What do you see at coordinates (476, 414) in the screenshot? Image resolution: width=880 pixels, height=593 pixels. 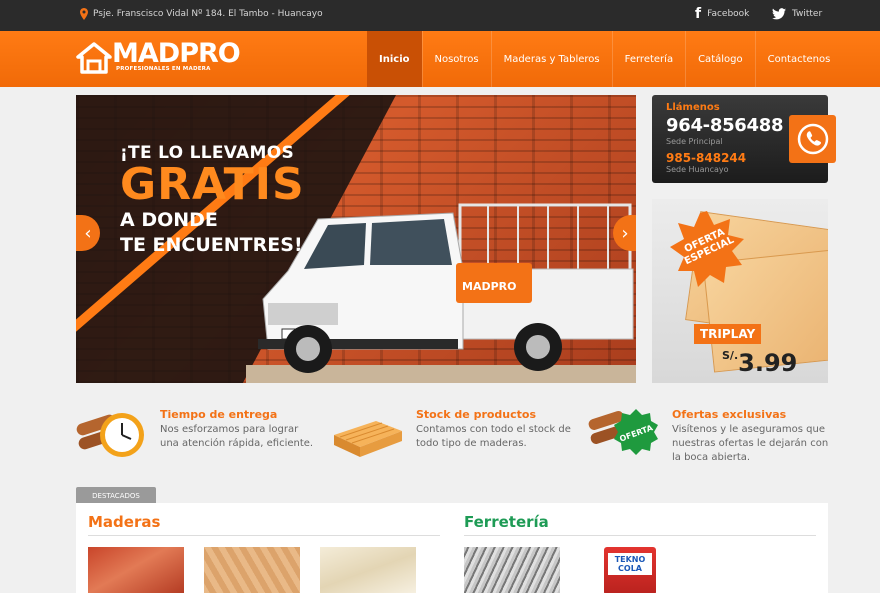 I see `feature-title: Stock de productos` at bounding box center [476, 414].